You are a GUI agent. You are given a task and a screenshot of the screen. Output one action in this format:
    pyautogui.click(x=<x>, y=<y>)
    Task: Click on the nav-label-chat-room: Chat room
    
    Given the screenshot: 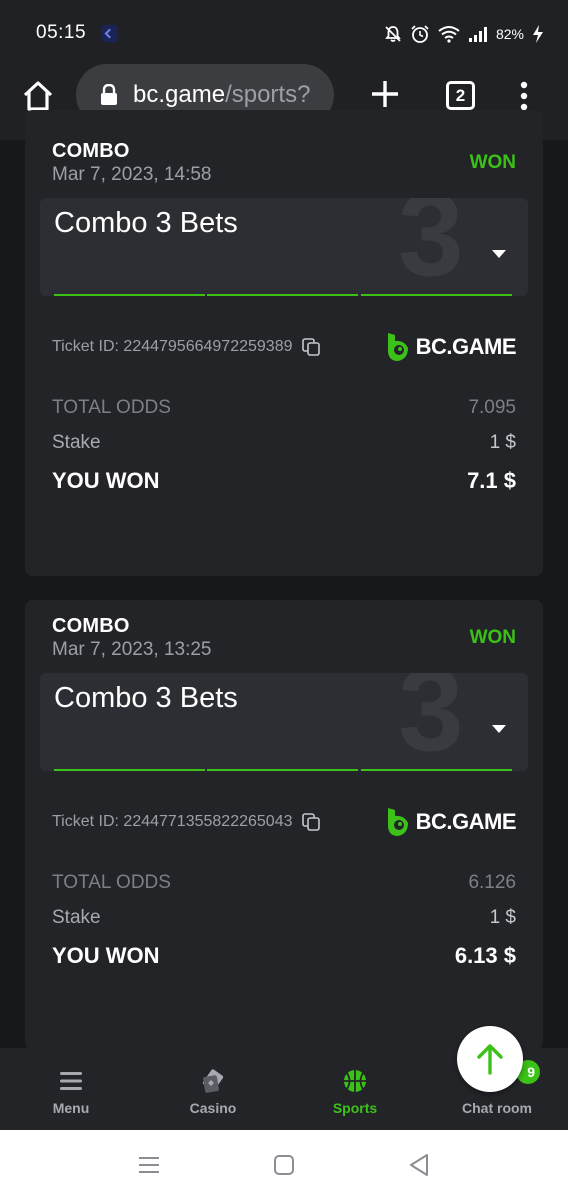 What is the action you would take?
    pyautogui.click(x=497, y=1108)
    